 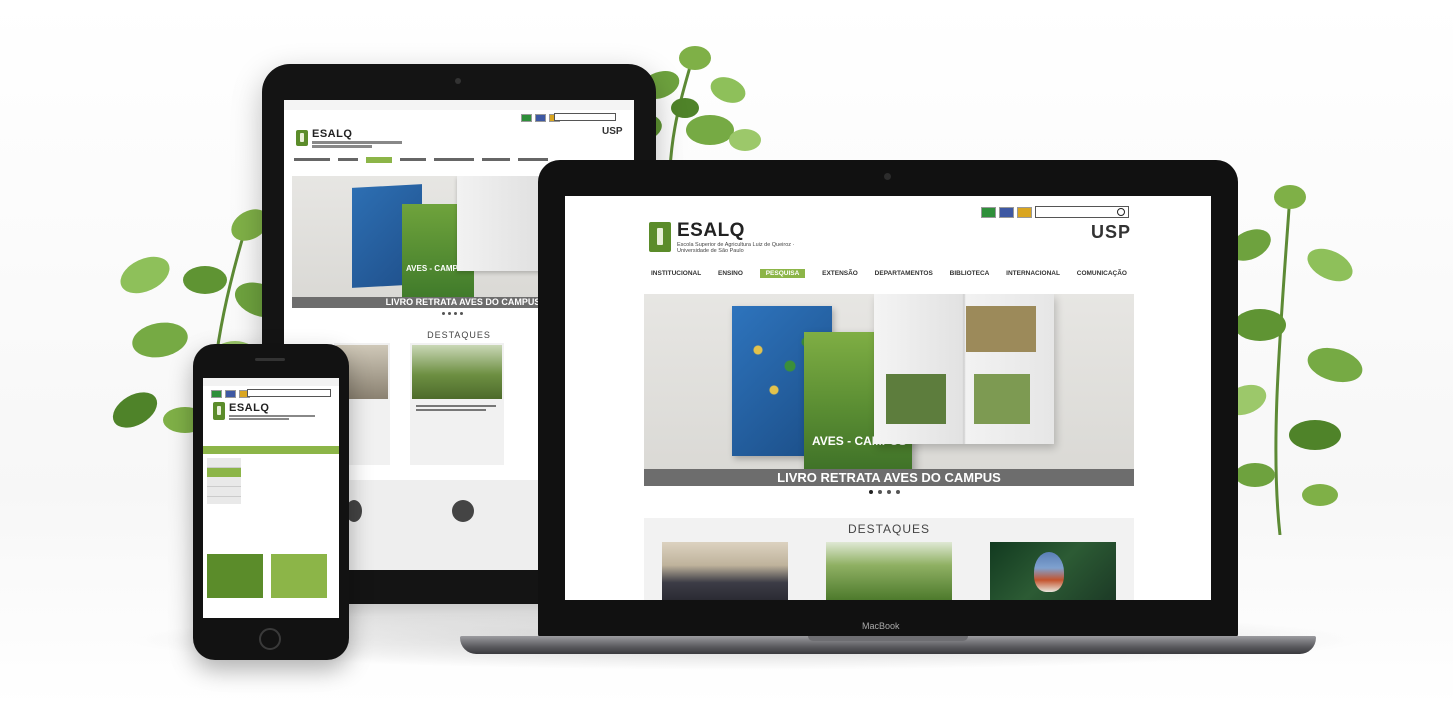 I want to click on phone-logo: ESALQ, so click(x=264, y=411).